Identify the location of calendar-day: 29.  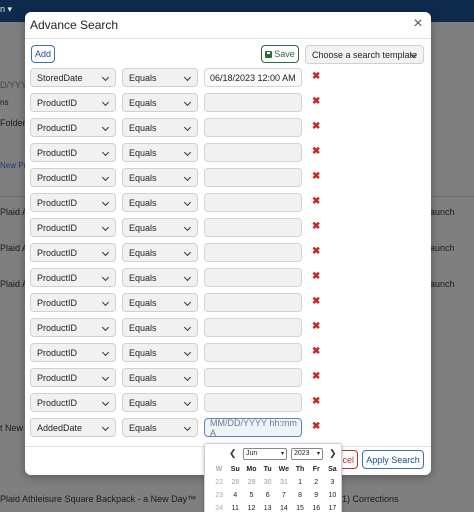
(251, 482).